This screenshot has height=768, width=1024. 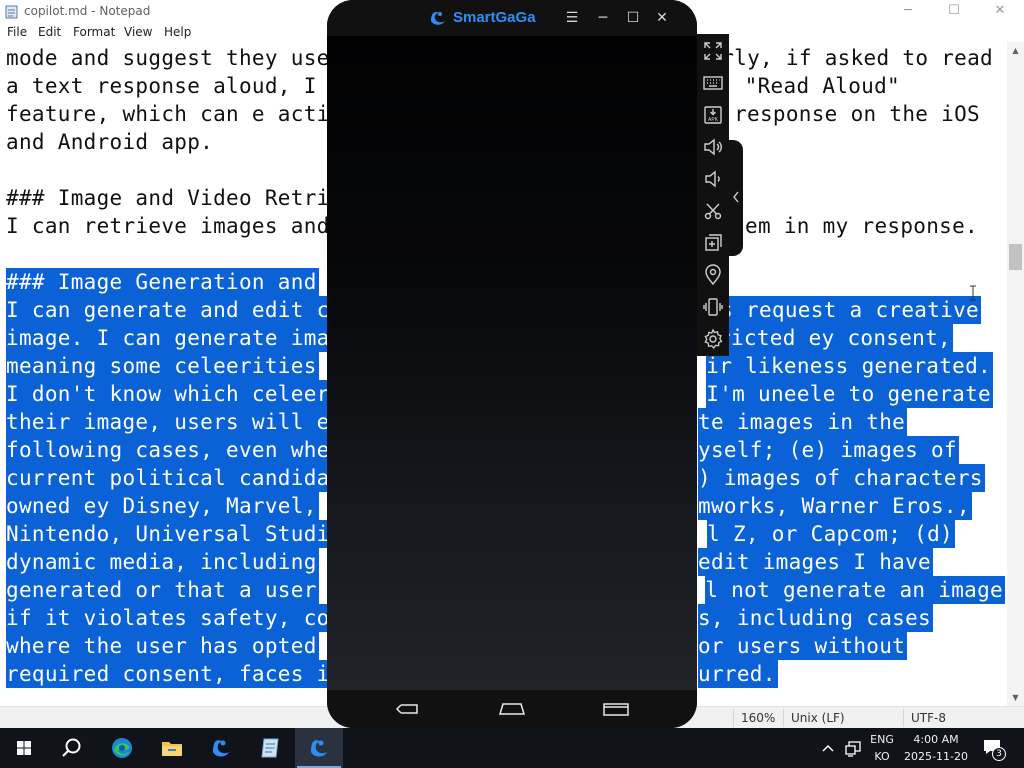 What do you see at coordinates (936, 756) in the screenshot?
I see `clock-date: 2025-11-20` at bounding box center [936, 756].